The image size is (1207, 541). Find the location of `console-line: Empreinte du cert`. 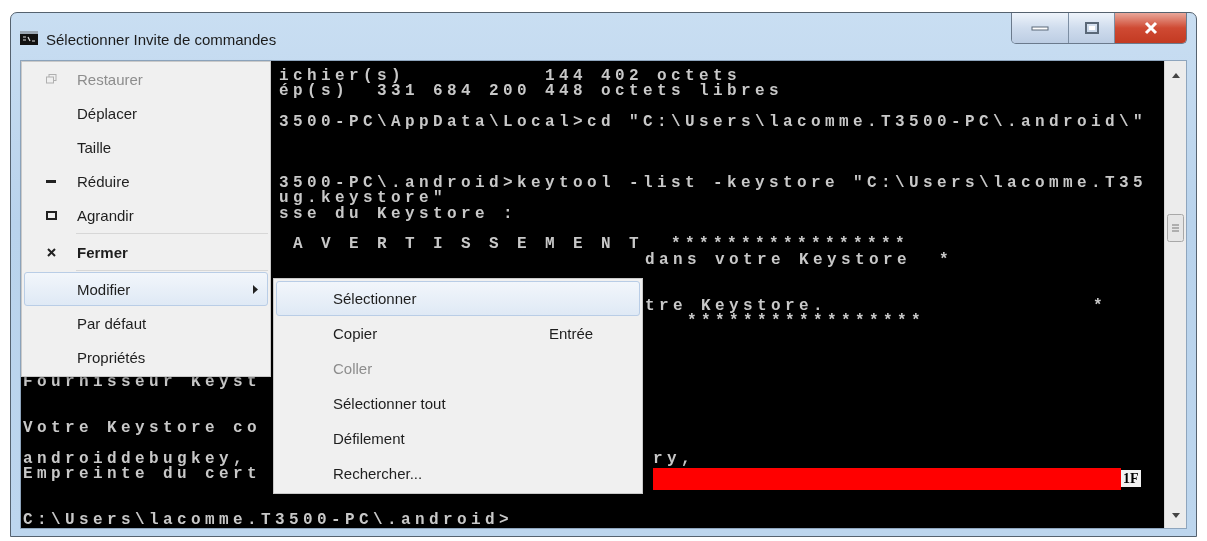

console-line: Empreinte du cert is located at coordinates (142, 474).